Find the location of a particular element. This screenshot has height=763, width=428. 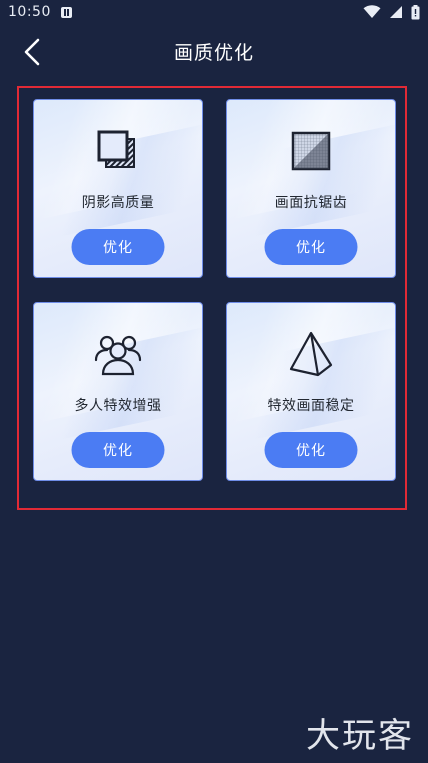

card-shadow-quality: 阴影高质量 优化 is located at coordinates (118, 188).